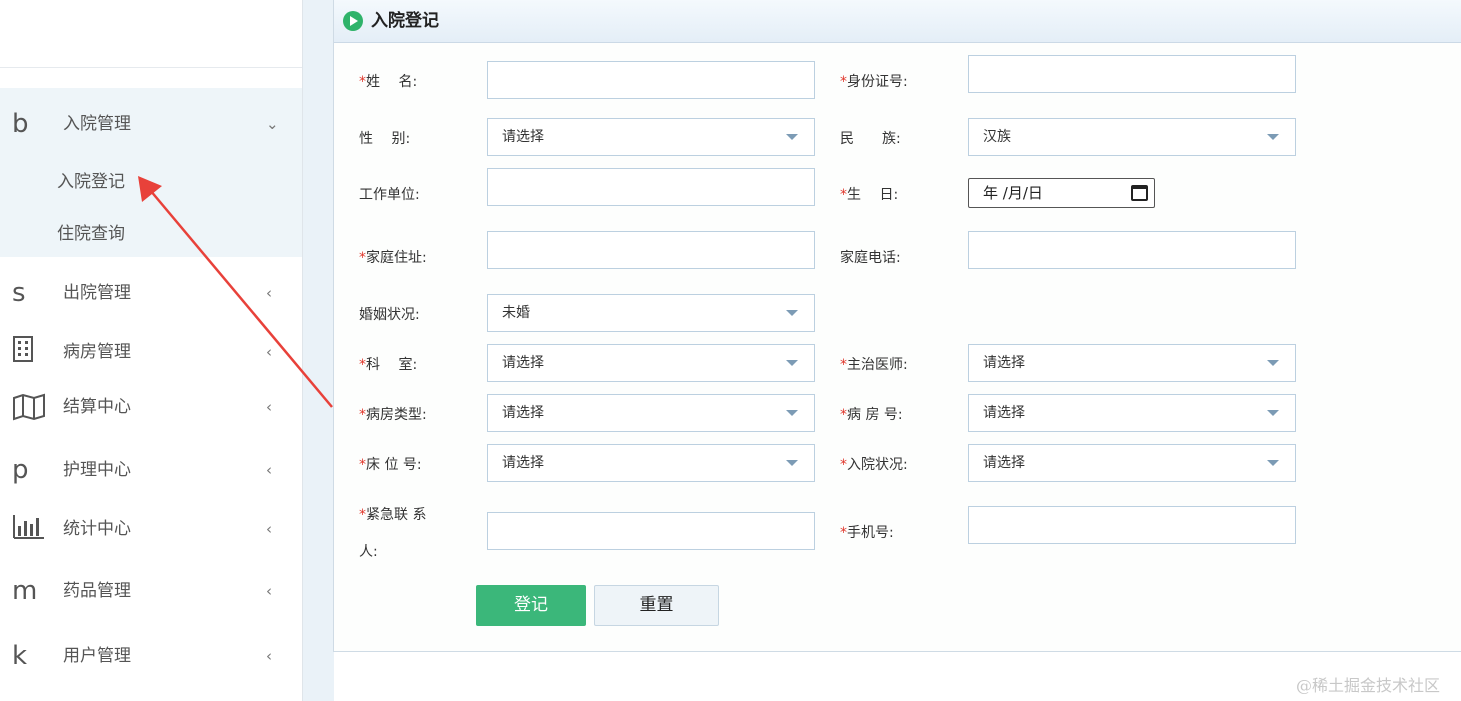 This screenshot has width=1461, height=701. What do you see at coordinates (393, 258) in the screenshot?
I see `address-label: *家庭住址:` at bounding box center [393, 258].